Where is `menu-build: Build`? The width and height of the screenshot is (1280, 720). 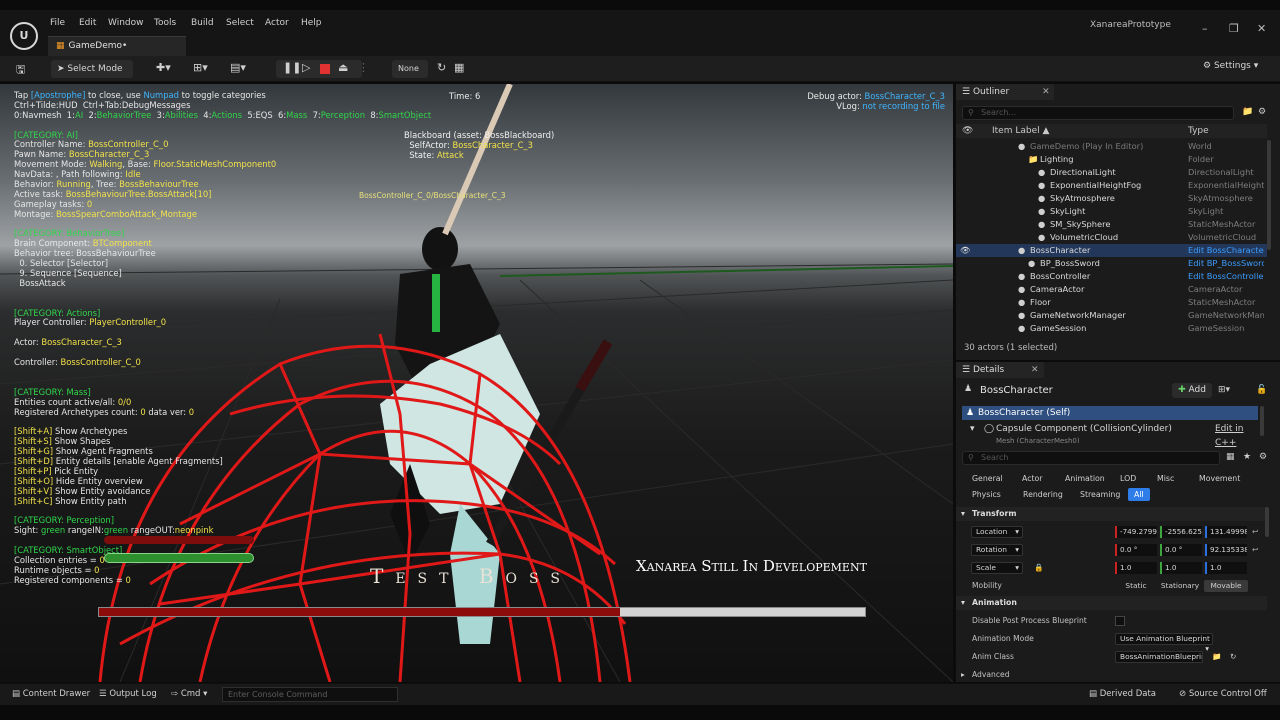 menu-build: Build is located at coordinates (202, 23).